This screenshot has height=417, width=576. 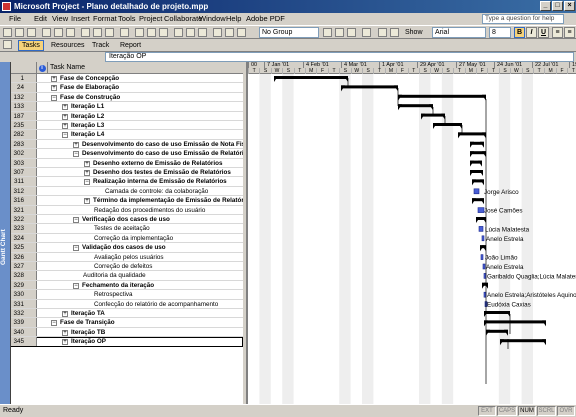 What do you see at coordinates (202, 32) in the screenshot?
I see `assign-resources-icon` at bounding box center [202, 32].